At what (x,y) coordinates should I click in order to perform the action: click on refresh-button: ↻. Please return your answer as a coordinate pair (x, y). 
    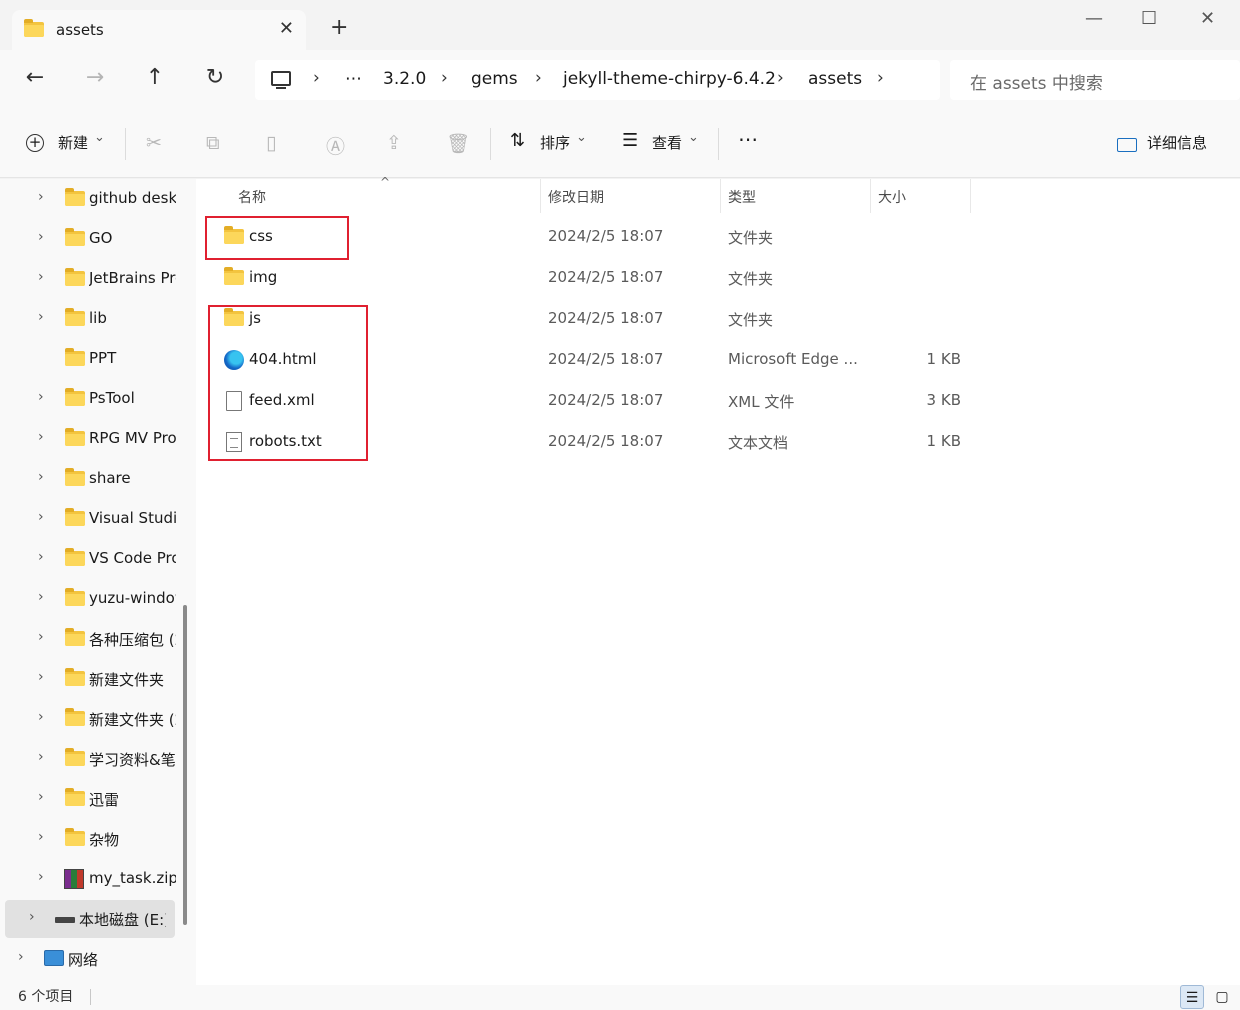
    Looking at the image, I should click on (215, 80).